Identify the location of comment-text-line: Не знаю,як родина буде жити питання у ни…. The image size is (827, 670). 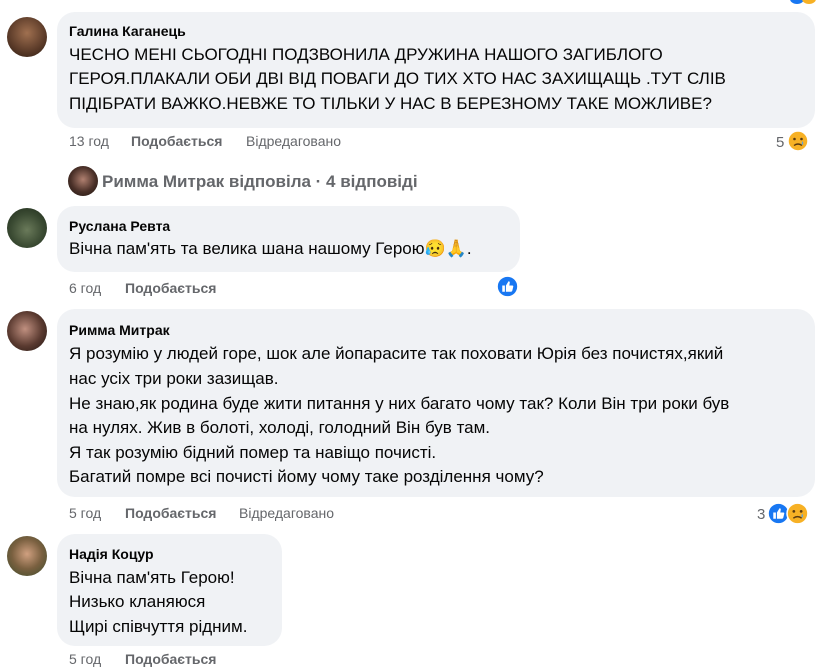
(399, 403).